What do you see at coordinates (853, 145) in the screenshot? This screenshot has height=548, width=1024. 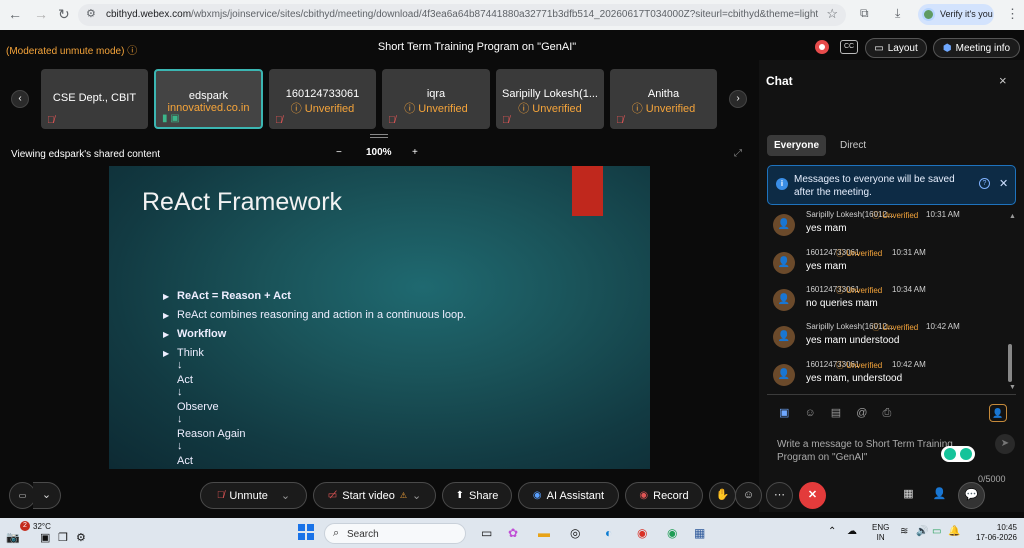 I see `tab-direct: Direct` at bounding box center [853, 145].